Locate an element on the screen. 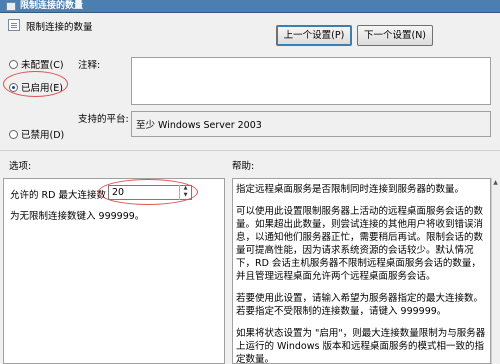  window-title: 限制连接的数量 is located at coordinates (52, 6).